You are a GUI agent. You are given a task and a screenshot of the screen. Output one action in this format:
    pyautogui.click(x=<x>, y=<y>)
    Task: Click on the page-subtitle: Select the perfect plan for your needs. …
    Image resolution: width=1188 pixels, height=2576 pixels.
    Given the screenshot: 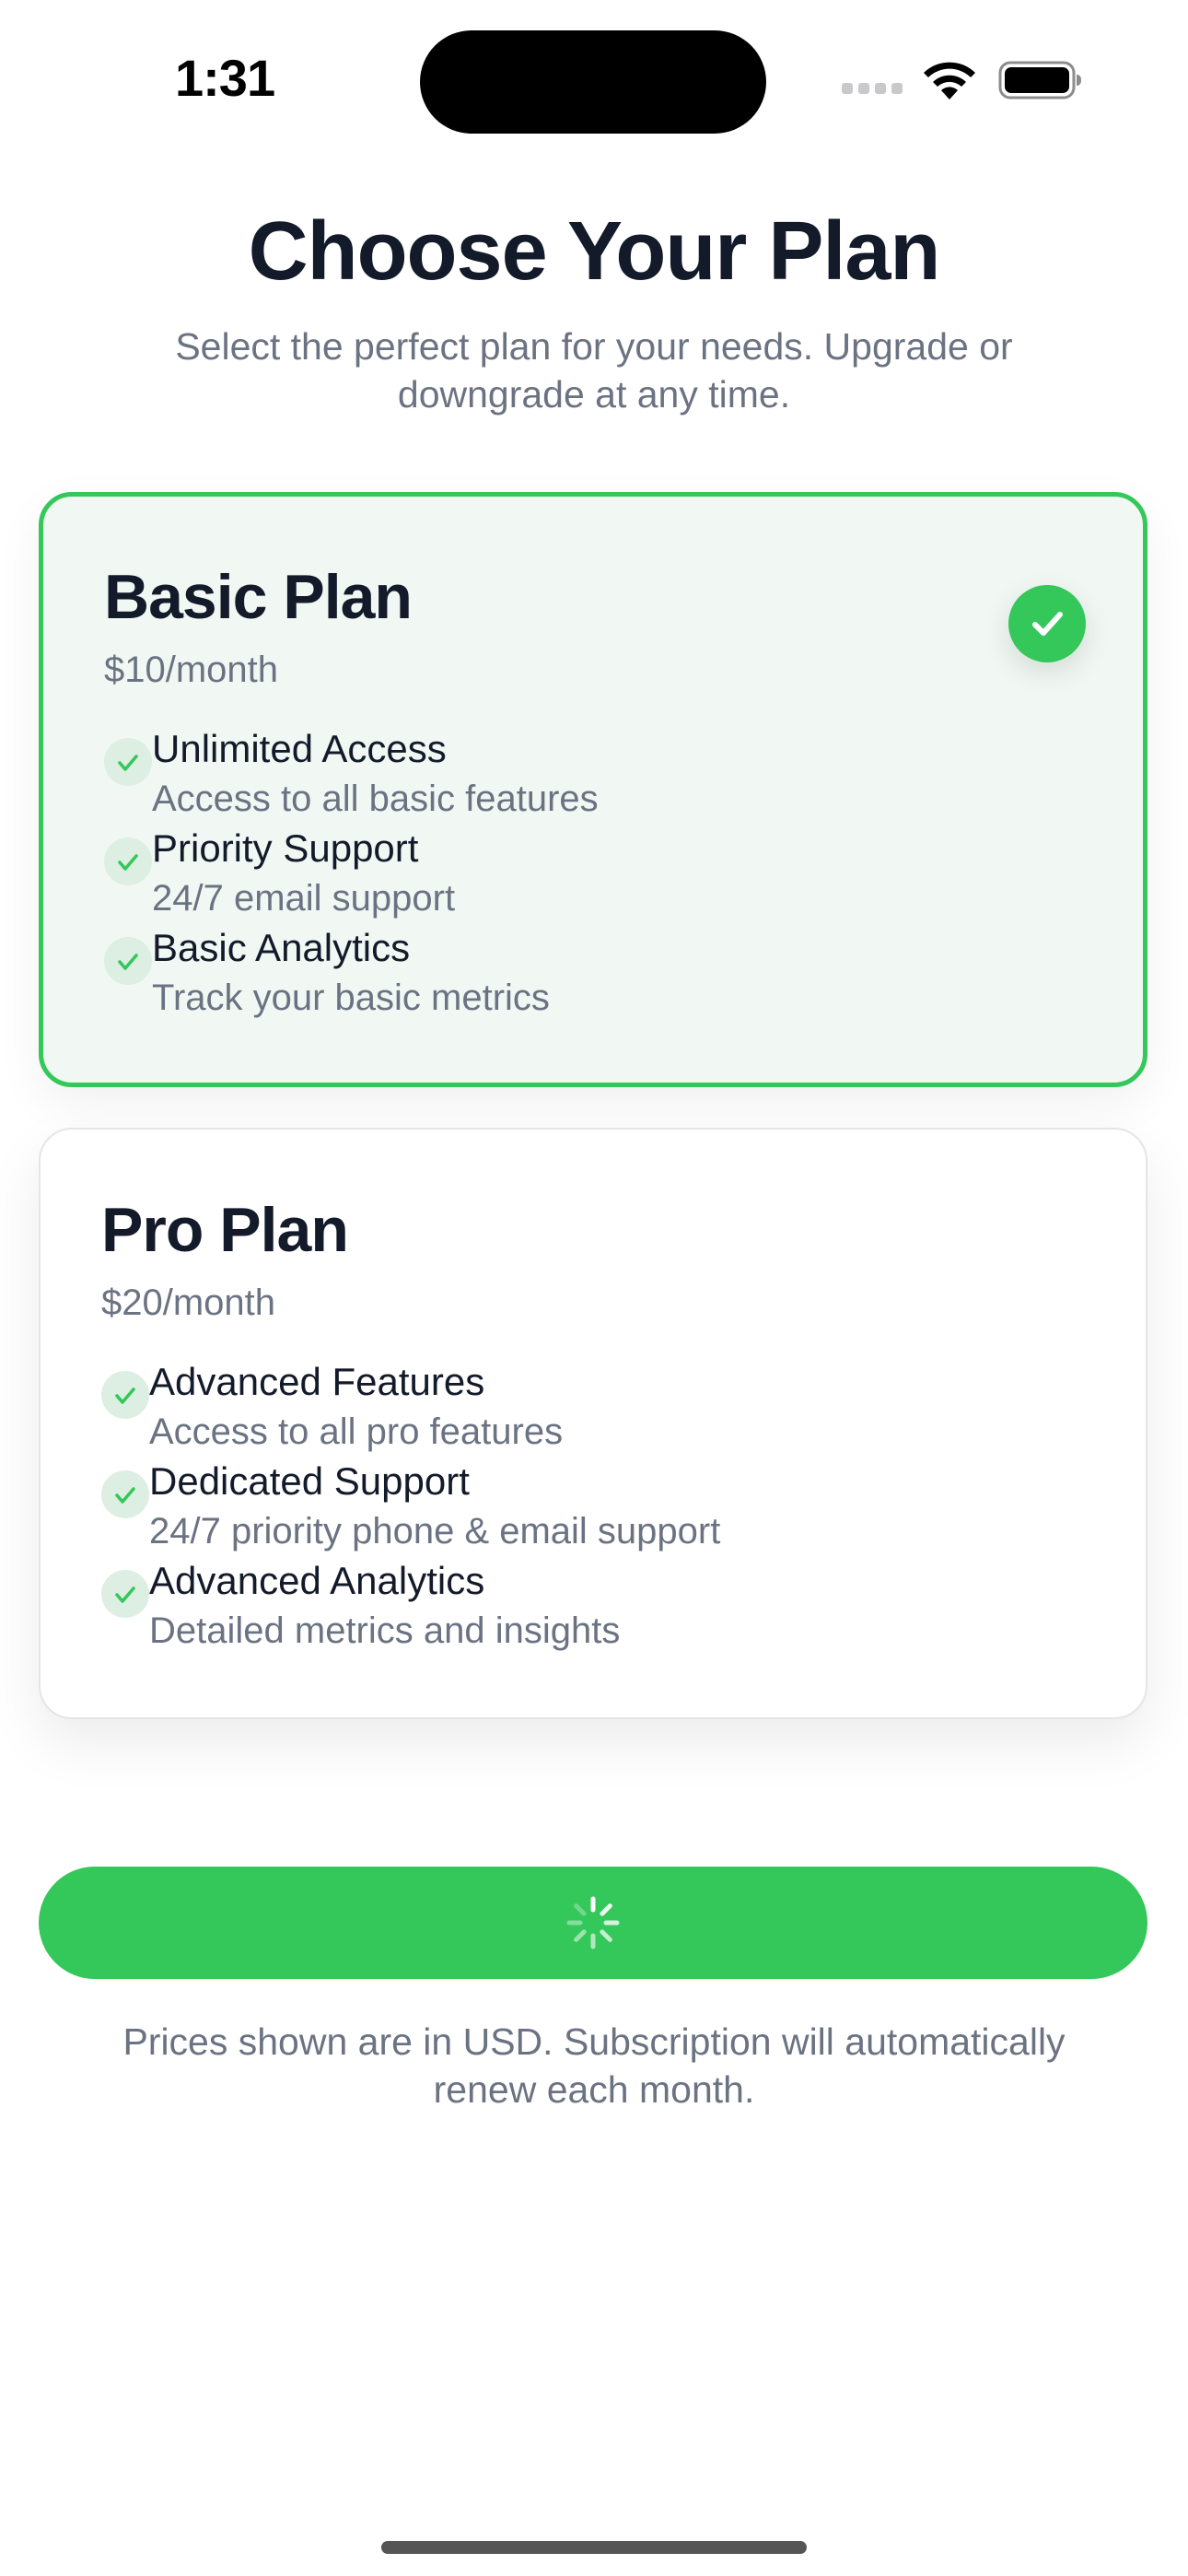 What is the action you would take?
    pyautogui.click(x=594, y=370)
    